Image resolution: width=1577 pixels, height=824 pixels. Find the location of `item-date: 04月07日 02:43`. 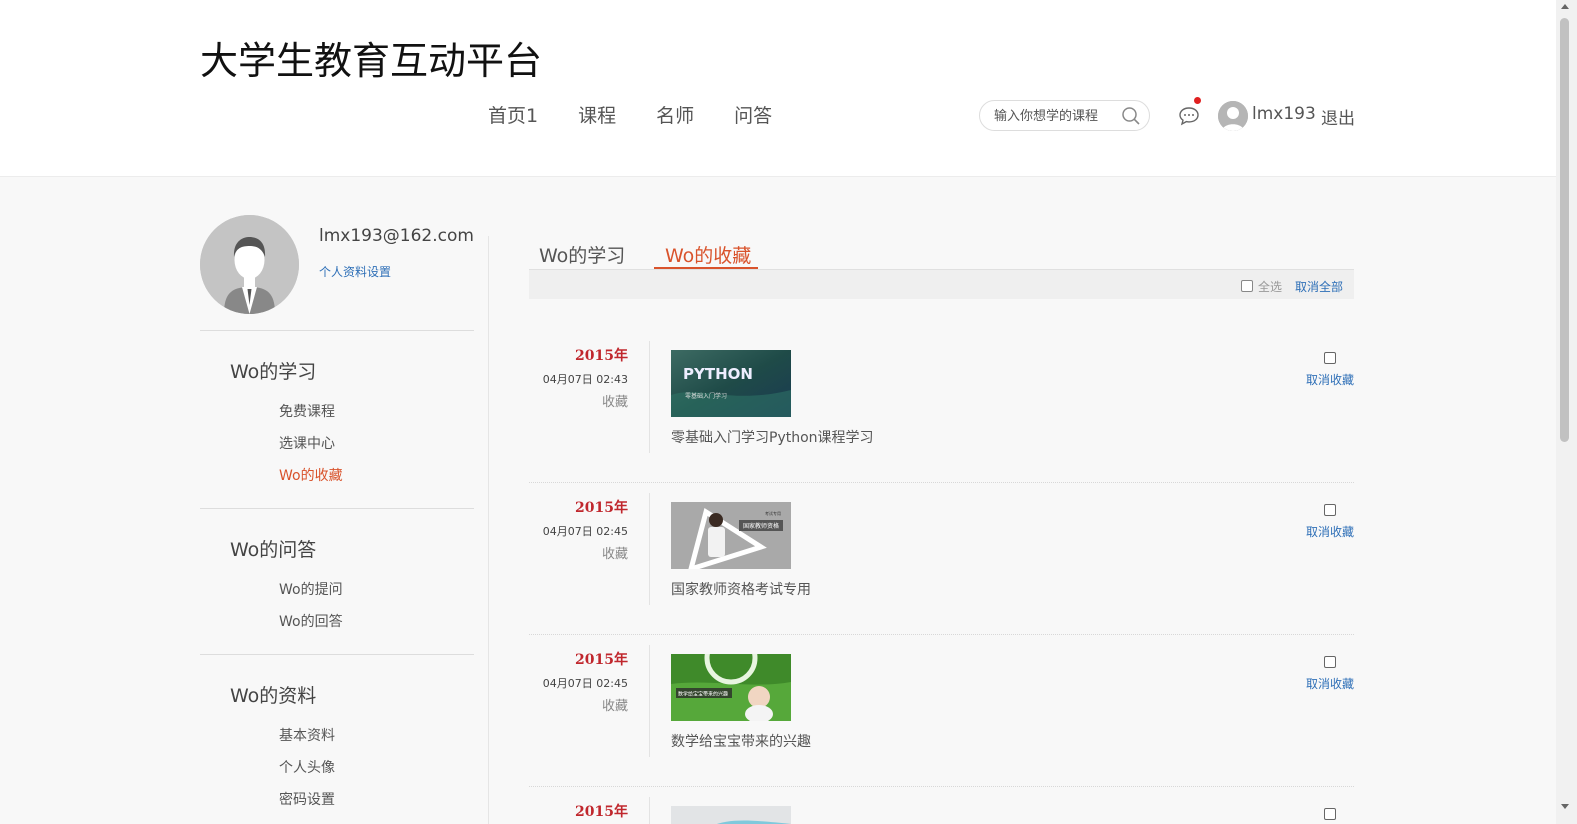

item-date: 04月07日 02:43 is located at coordinates (585, 379).